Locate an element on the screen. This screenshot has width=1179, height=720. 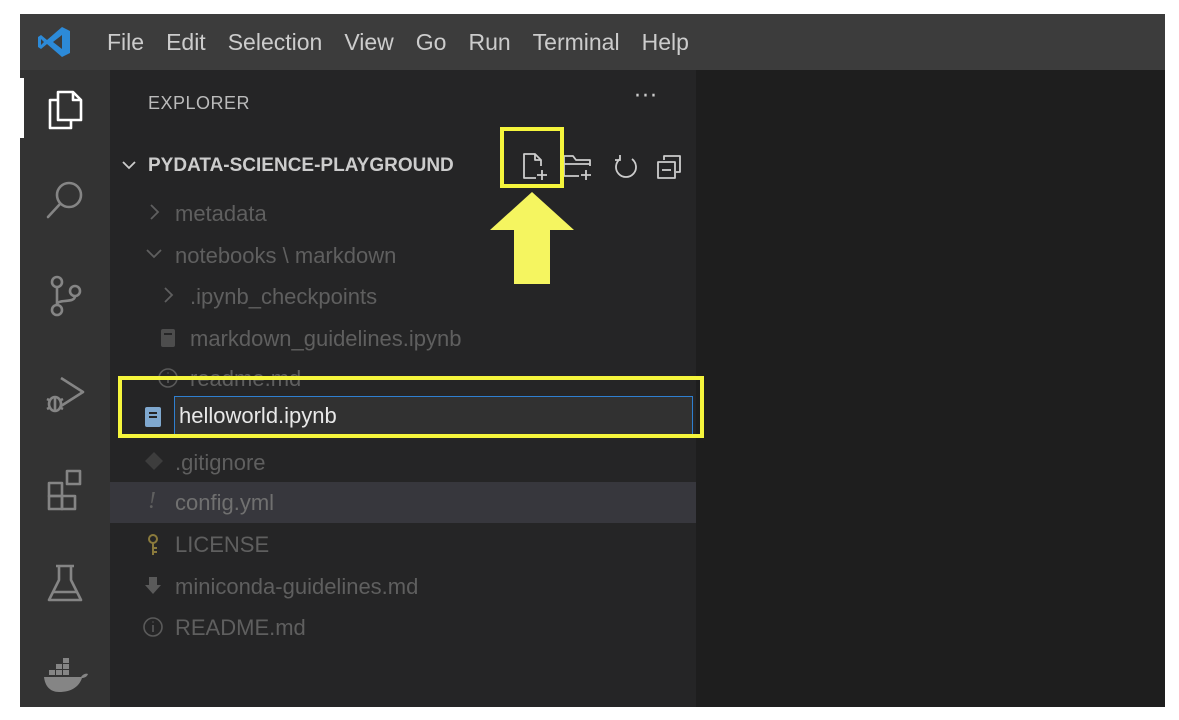
tree-item-markdown-guidelines: markdown_guidelines.ipynb is located at coordinates (403, 338).